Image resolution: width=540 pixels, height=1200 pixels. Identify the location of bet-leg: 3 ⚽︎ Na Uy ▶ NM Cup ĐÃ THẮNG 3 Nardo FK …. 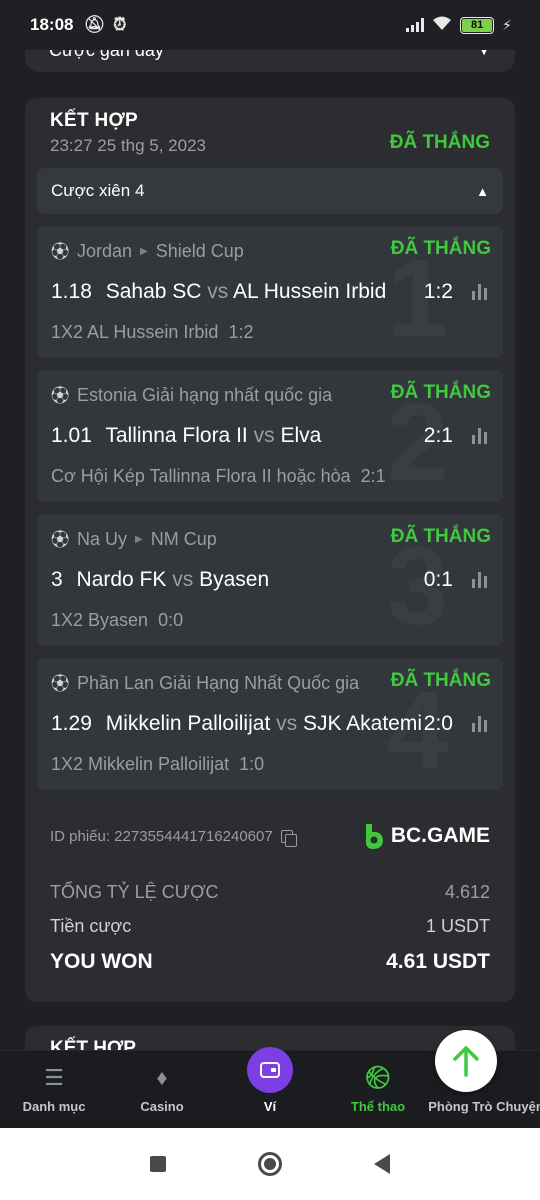
(270, 580).